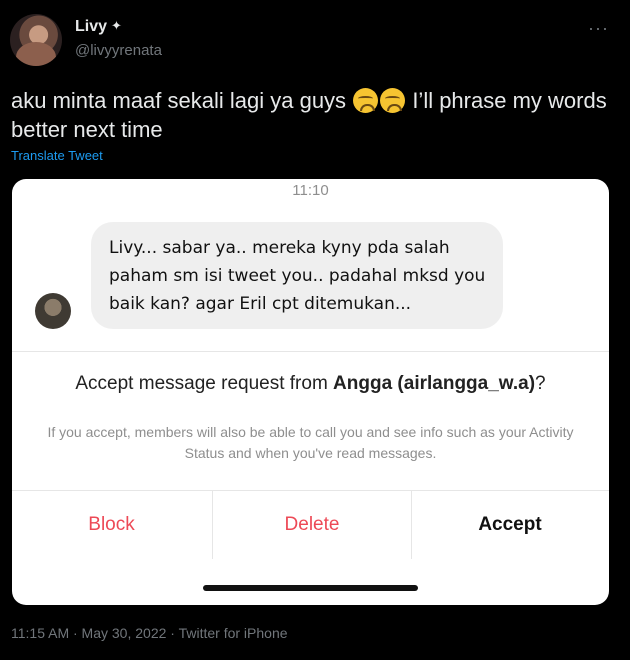 This screenshot has width=630, height=660. Describe the element at coordinates (310, 351) in the screenshot. I see `divider` at that location.